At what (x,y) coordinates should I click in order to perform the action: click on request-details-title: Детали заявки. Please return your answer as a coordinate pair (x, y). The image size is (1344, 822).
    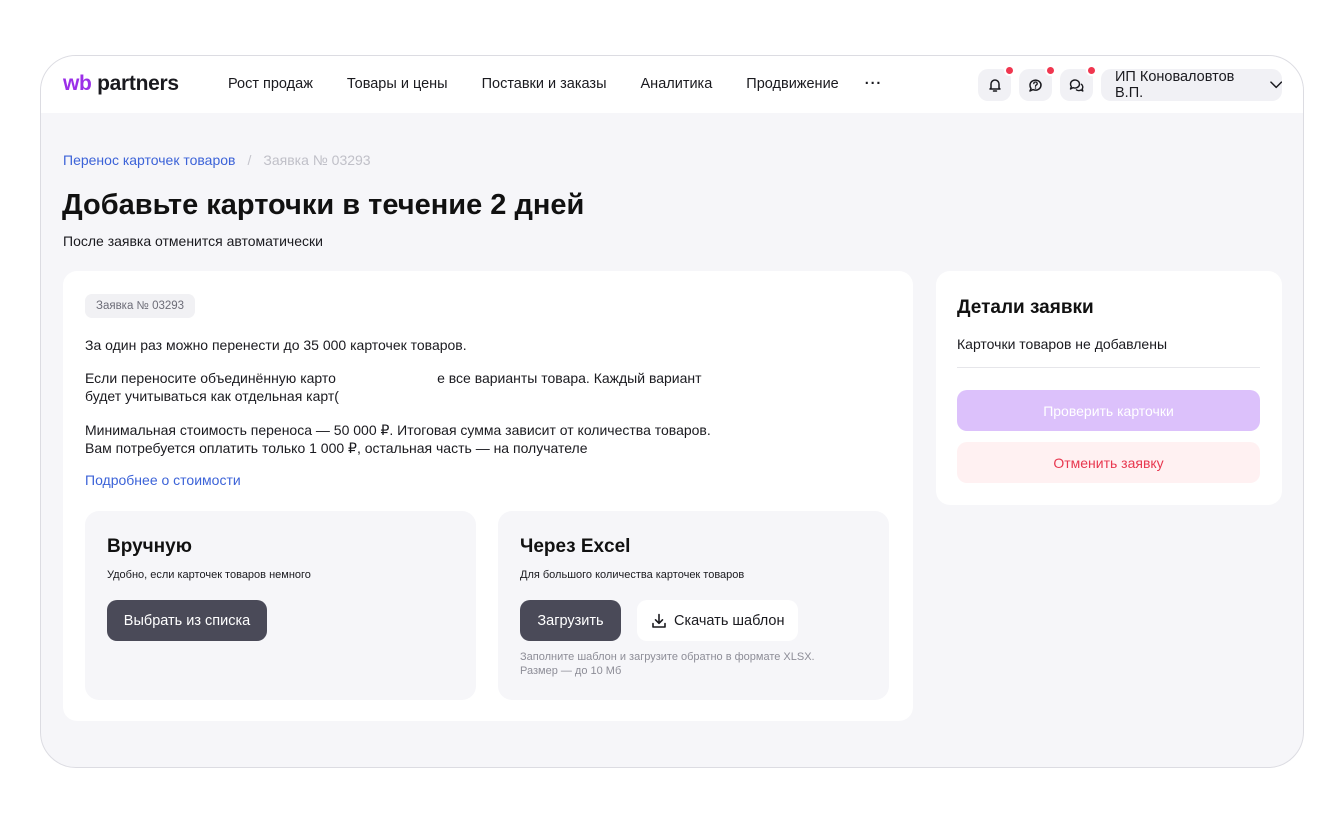
    Looking at the image, I should click on (1025, 307).